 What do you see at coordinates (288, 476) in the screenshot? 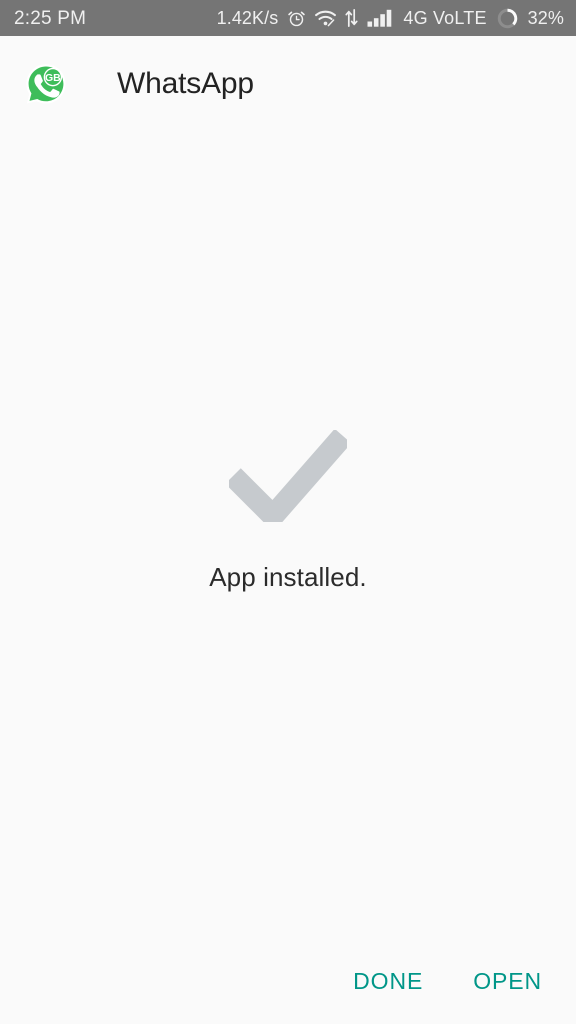
I see `checkmark-icon` at bounding box center [288, 476].